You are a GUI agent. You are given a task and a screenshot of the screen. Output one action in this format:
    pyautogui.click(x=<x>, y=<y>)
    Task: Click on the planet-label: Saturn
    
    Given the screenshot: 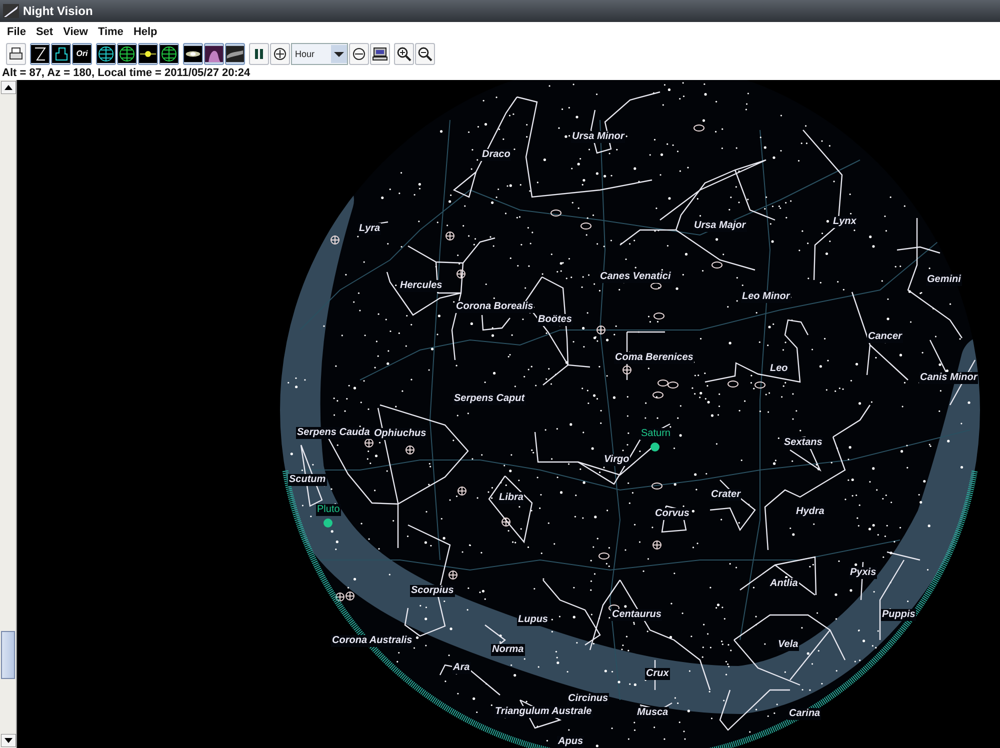 What is the action you would take?
    pyautogui.click(x=656, y=434)
    